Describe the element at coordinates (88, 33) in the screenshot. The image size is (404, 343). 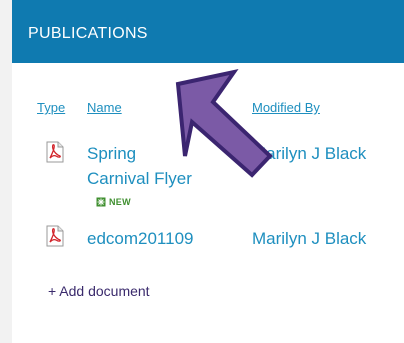
I see `panel-title: PUBLICATIONS` at that location.